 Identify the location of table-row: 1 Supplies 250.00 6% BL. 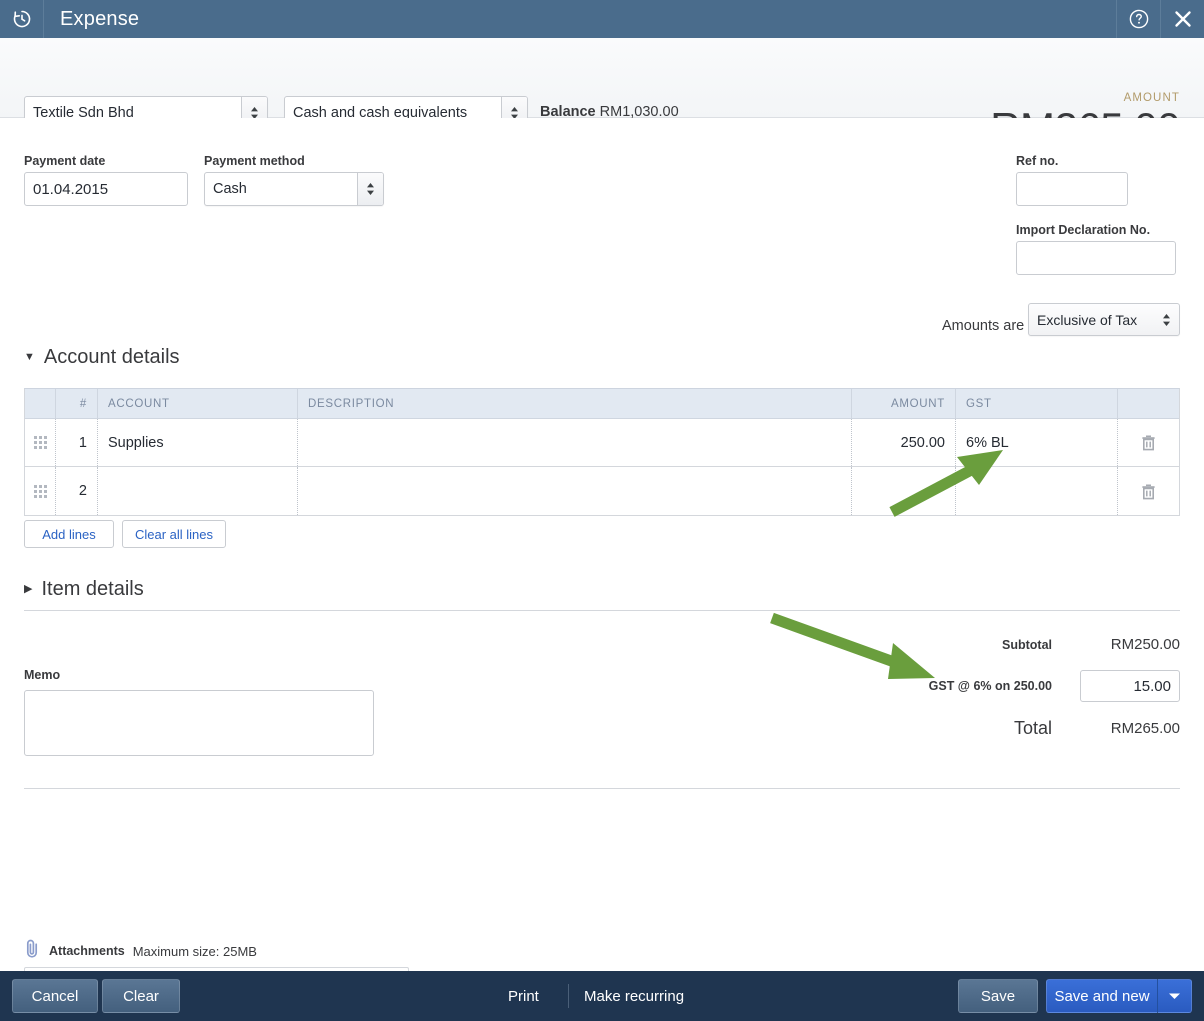
(602, 443).